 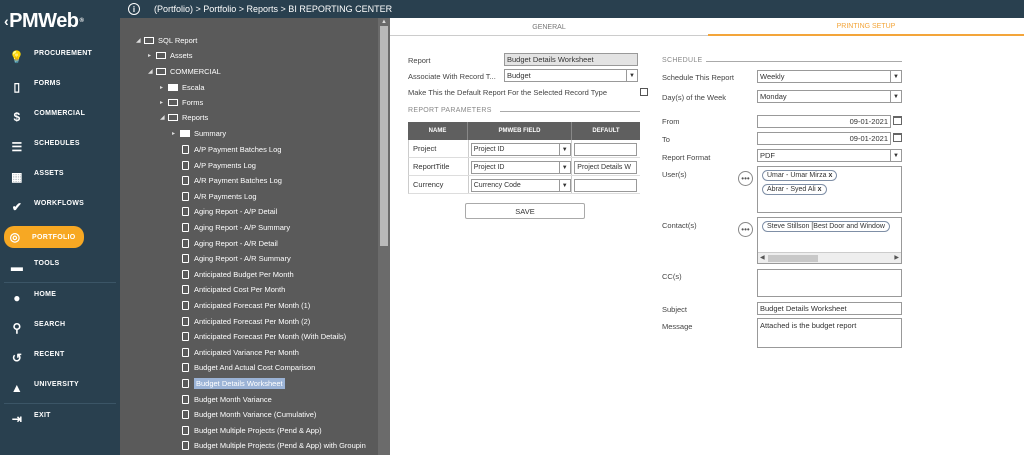 I want to click on tree-report-item: Anticipated Variance Per Month, so click(x=240, y=352).